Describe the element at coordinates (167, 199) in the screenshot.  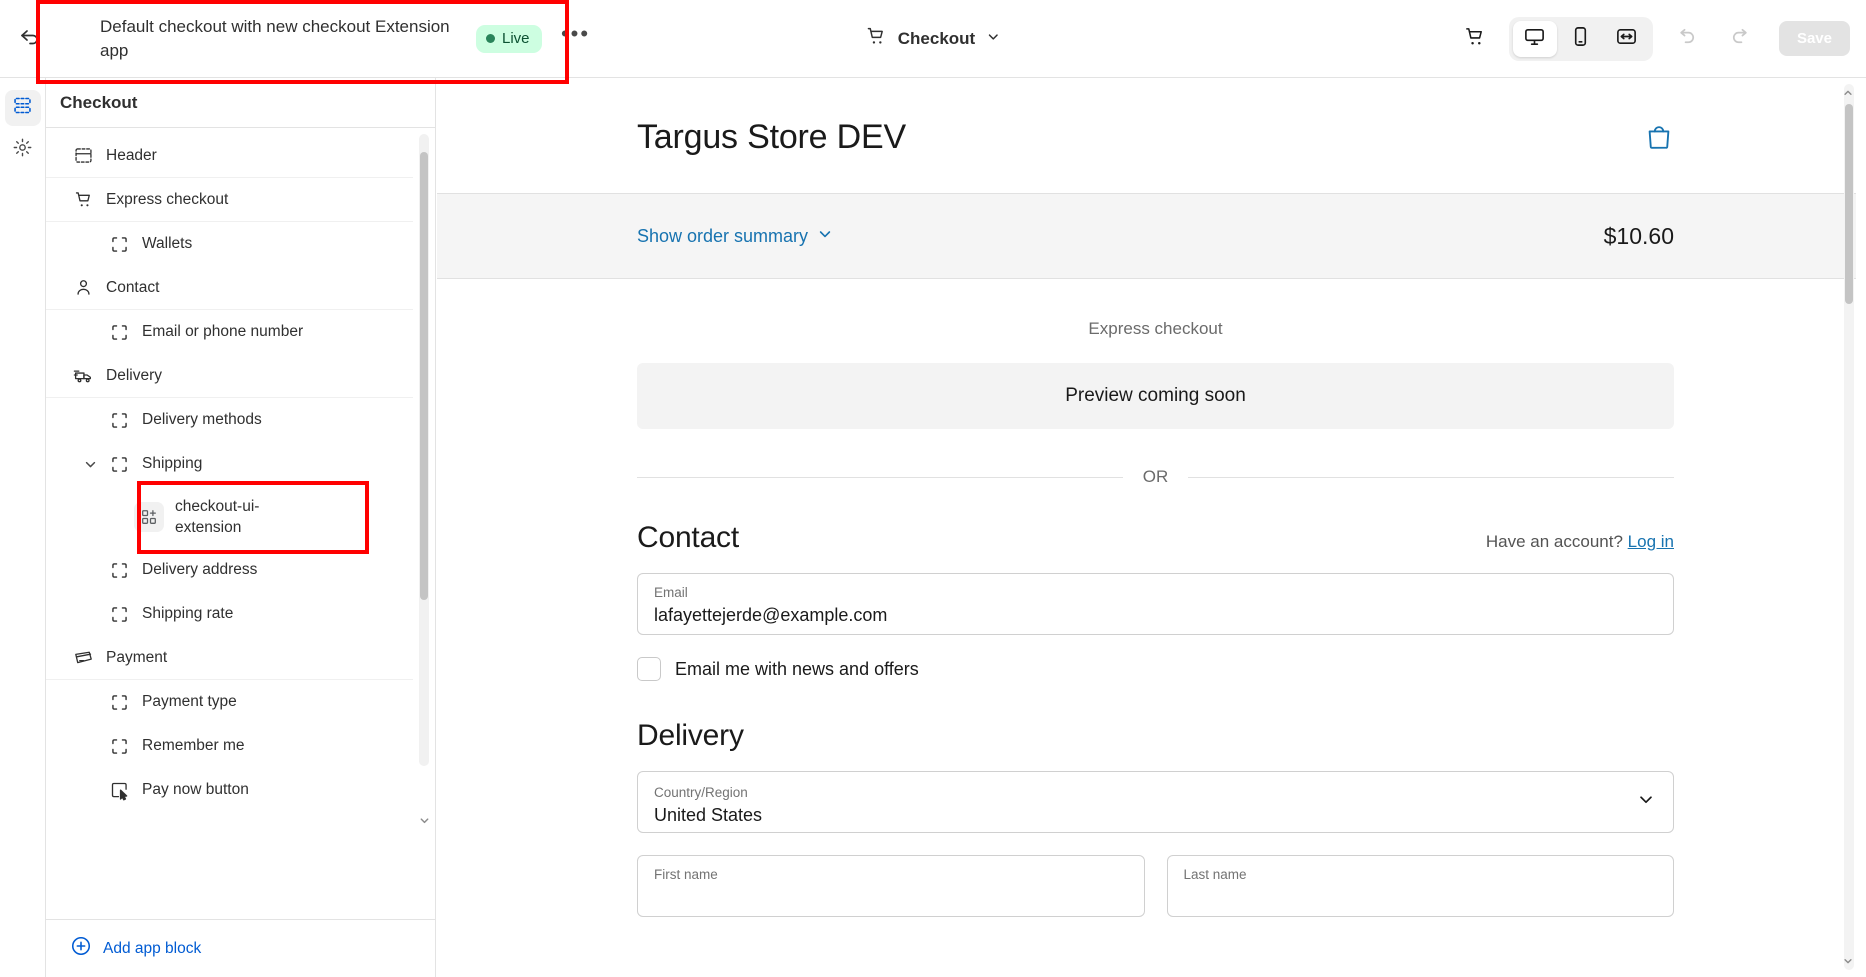
I see `tree-item-label: Express checkout` at that location.